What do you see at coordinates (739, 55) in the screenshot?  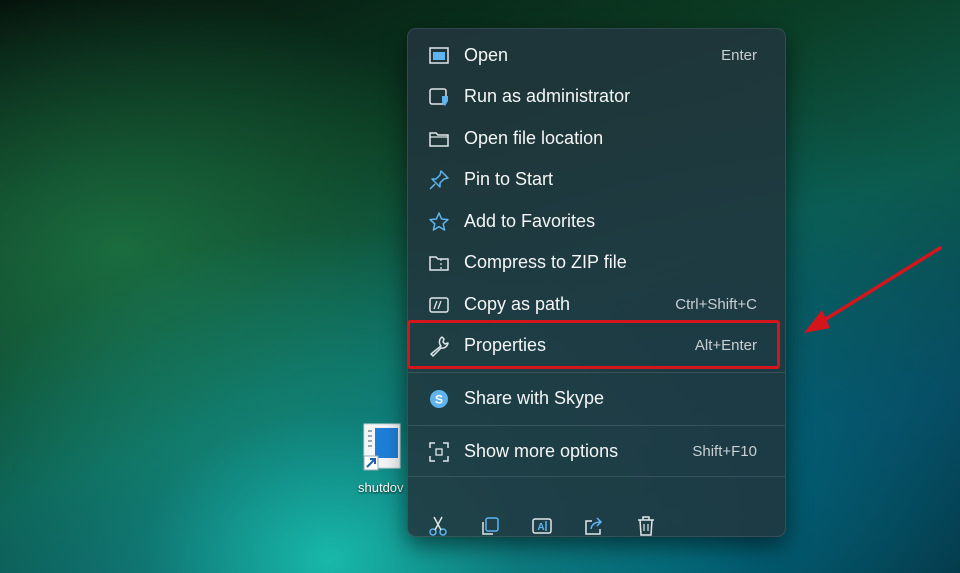 I see `menu-item-shortcut: Enter` at bounding box center [739, 55].